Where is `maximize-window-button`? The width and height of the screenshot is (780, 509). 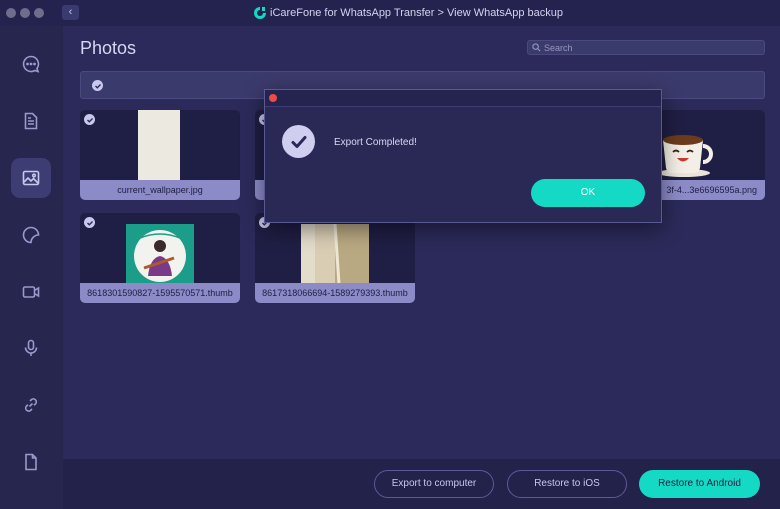
maximize-window-button is located at coordinates (39, 13).